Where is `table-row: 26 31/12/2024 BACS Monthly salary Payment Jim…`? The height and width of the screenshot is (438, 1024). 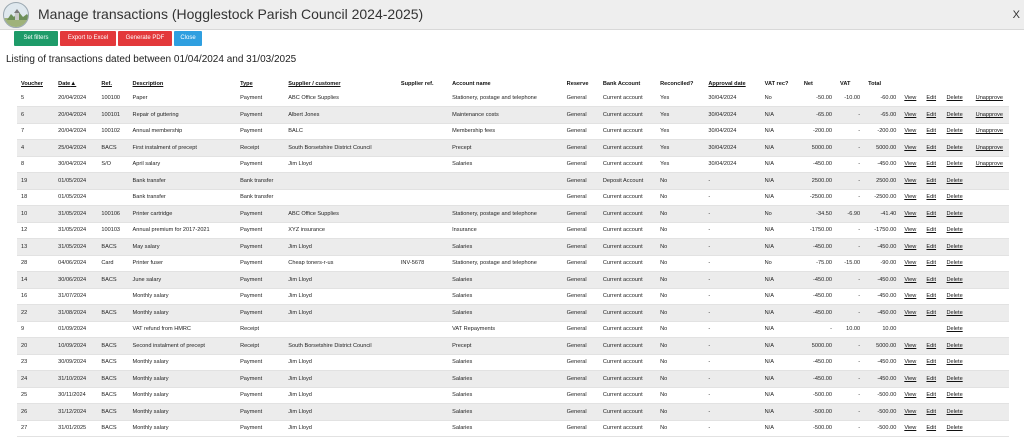 table-row: 26 31/12/2024 BACS Monthly salary Payment Jim… is located at coordinates (513, 411).